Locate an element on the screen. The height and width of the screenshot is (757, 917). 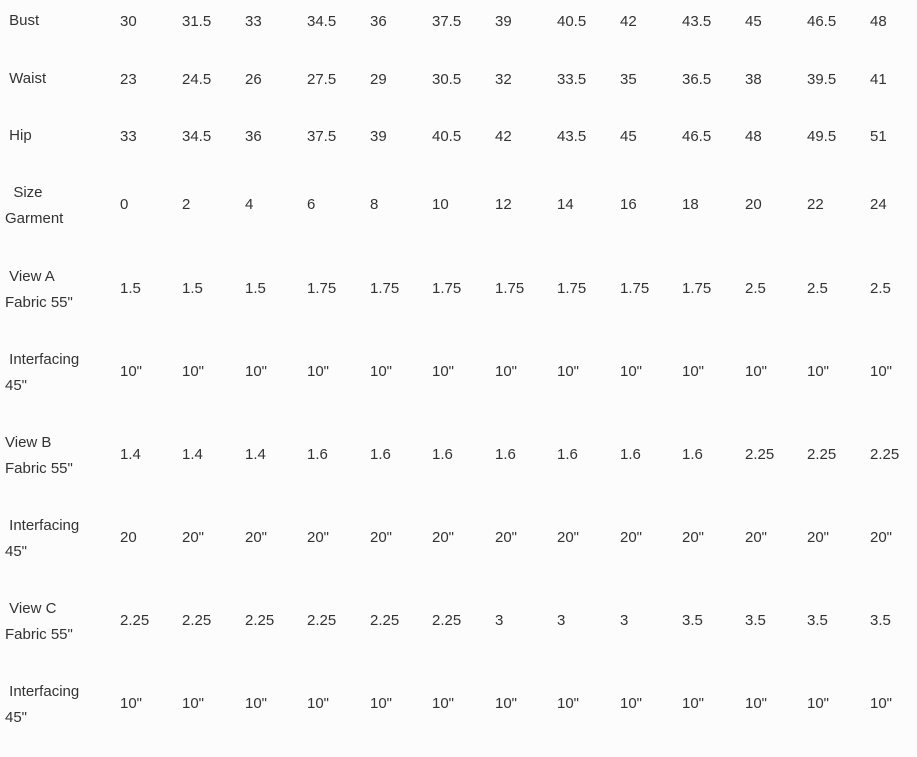
table-cell: 10 is located at coordinates (440, 204).